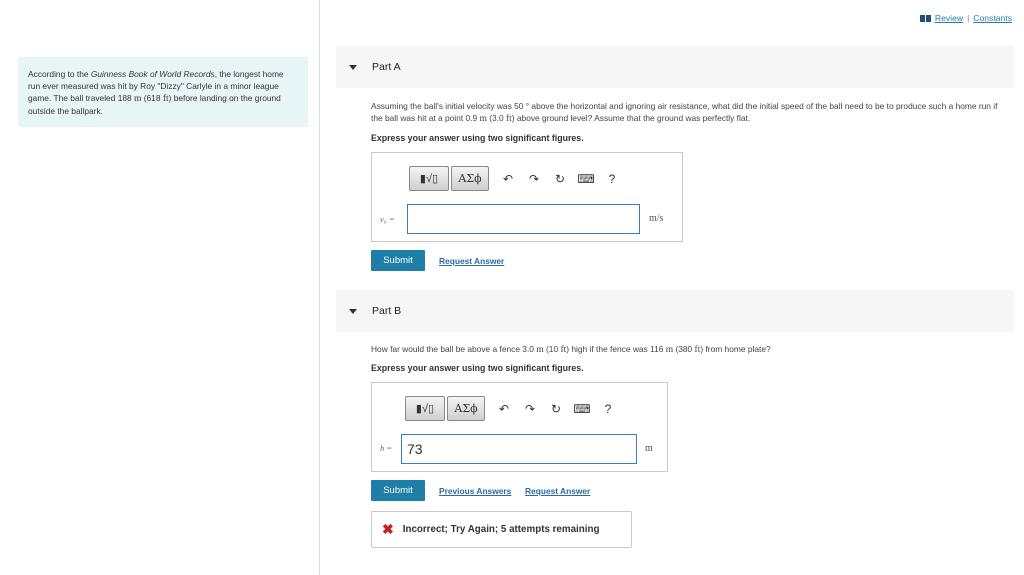  What do you see at coordinates (475, 491) in the screenshot?
I see `previous-answers-link: Previous Answers` at bounding box center [475, 491].